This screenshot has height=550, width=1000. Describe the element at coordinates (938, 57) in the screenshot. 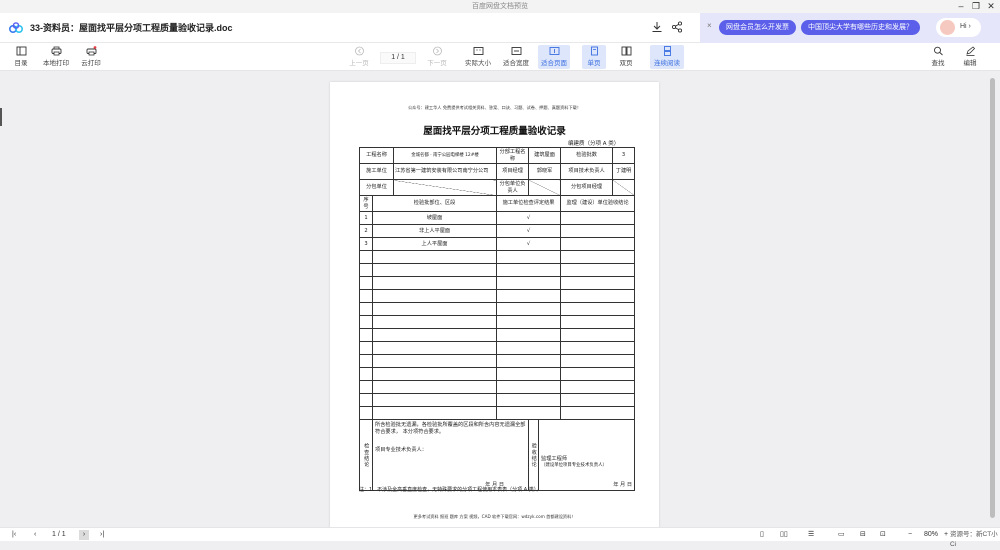

I see `search-button: 查找` at that location.